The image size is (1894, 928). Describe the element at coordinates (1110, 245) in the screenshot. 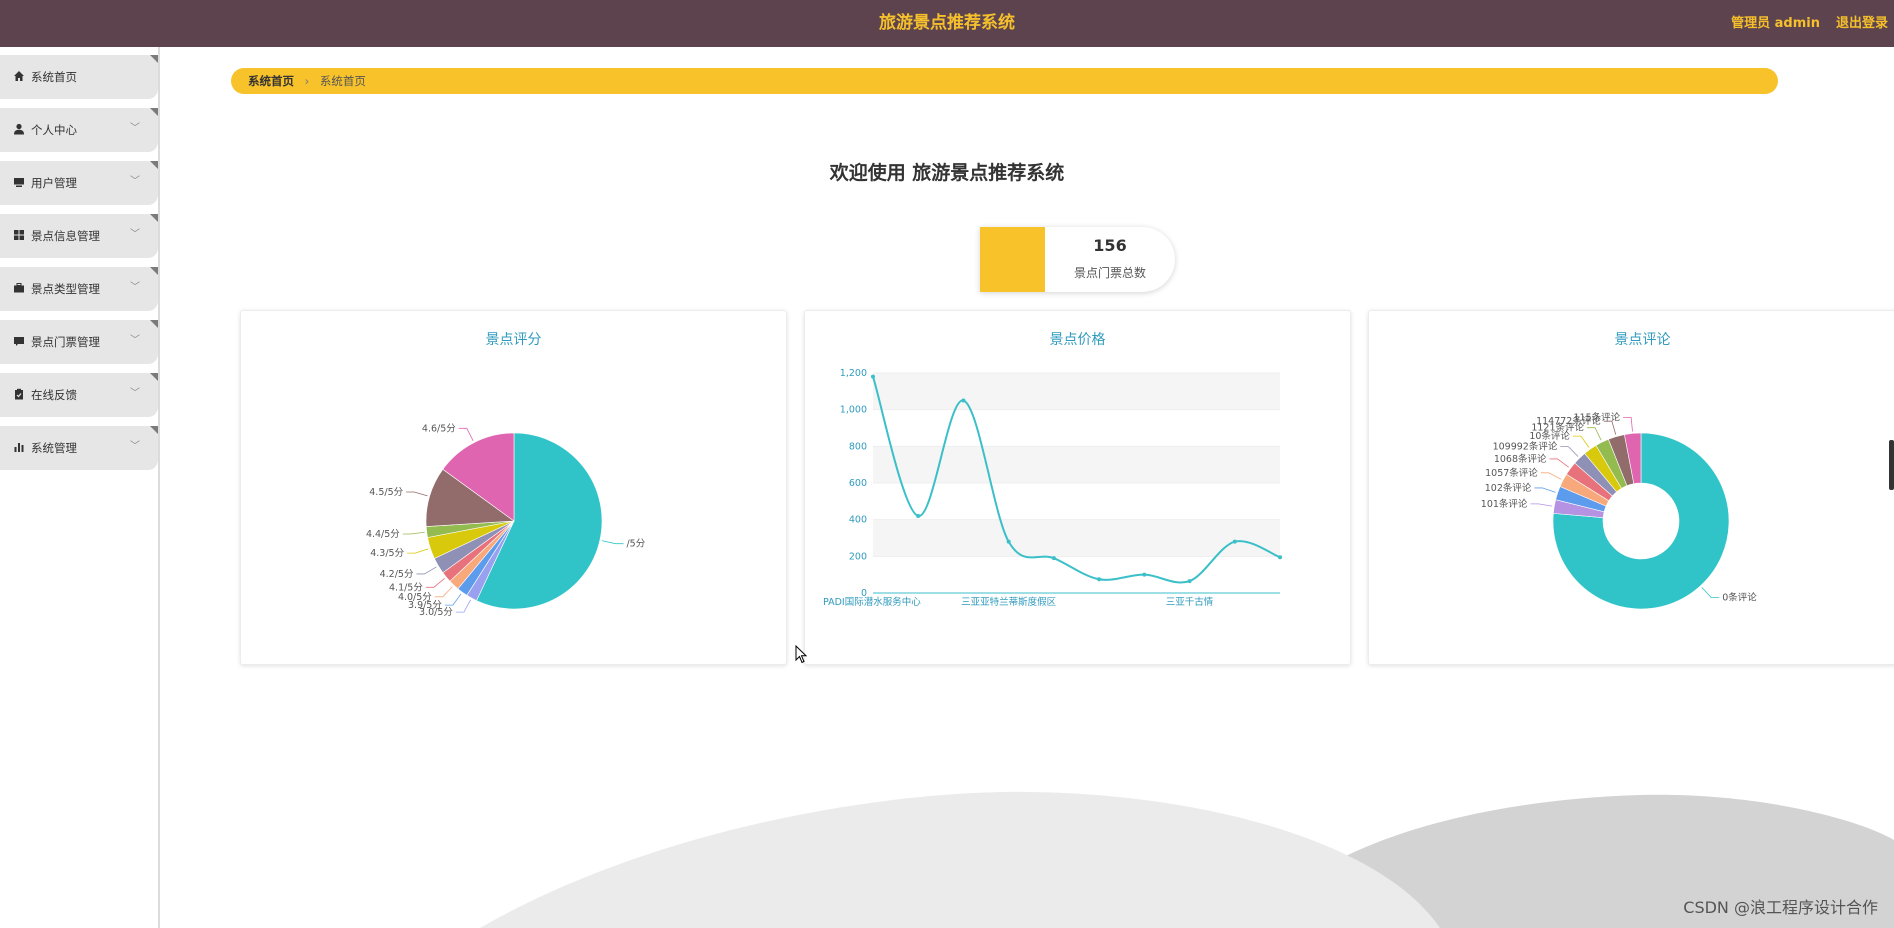

I see `ticket-count-value: 156` at that location.